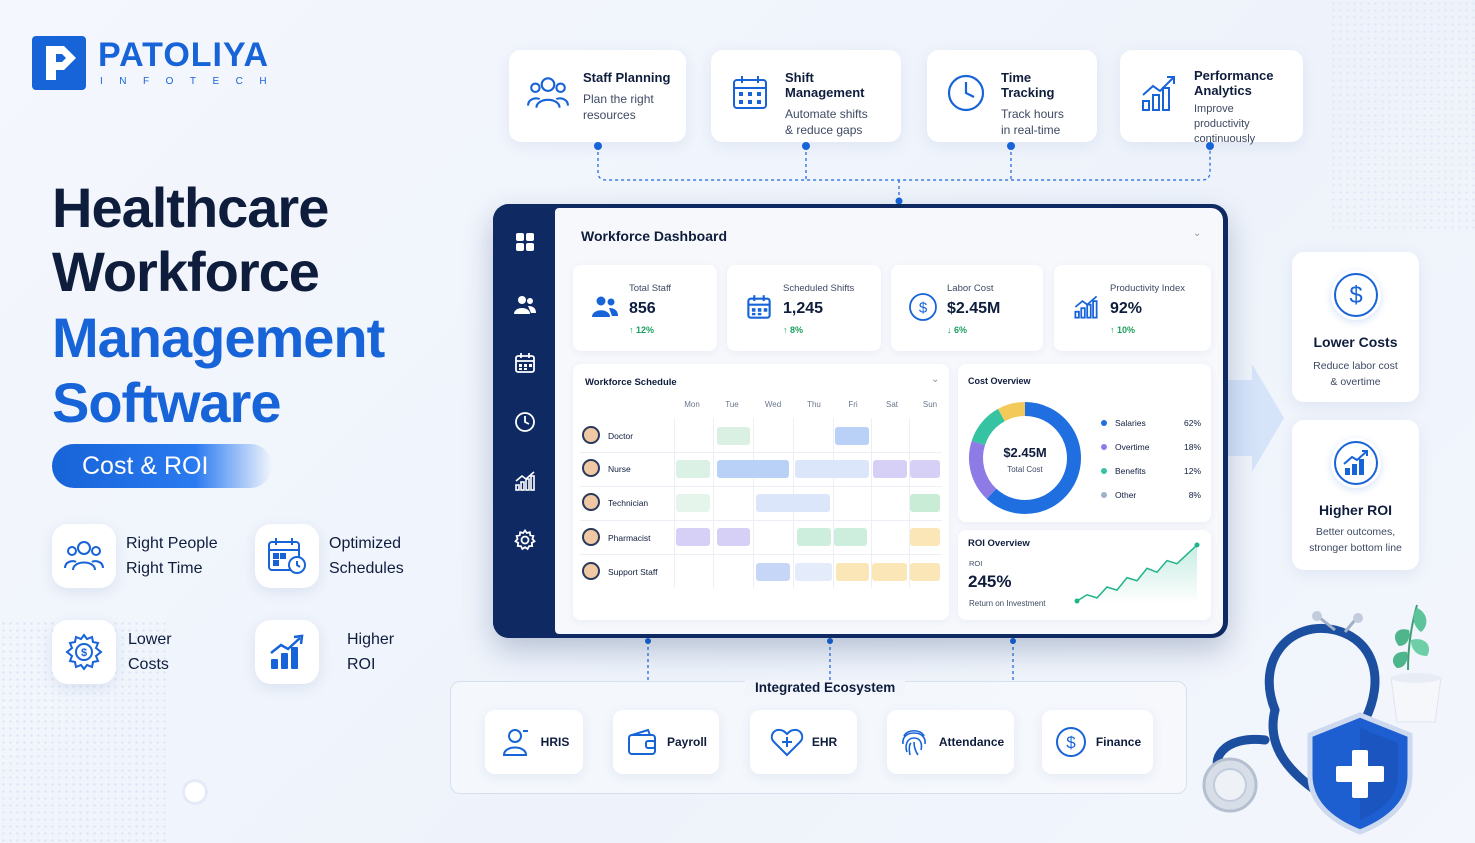 This screenshot has height=843, width=1475. What do you see at coordinates (555, 742) in the screenshot?
I see `eco-label: HRIS` at bounding box center [555, 742].